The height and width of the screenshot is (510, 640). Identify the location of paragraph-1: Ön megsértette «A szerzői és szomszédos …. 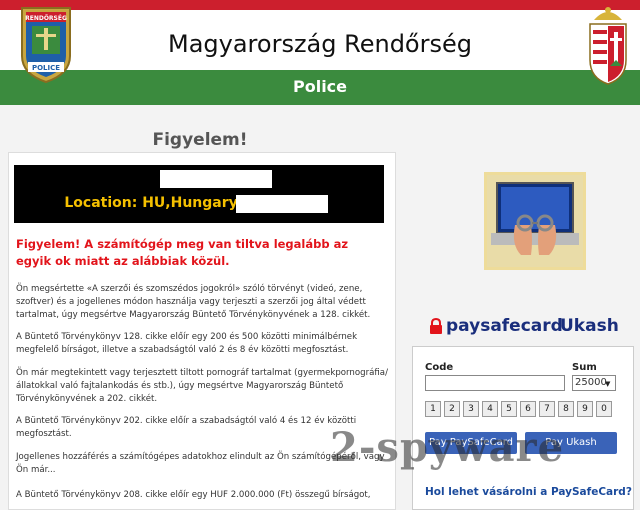
(193, 302).